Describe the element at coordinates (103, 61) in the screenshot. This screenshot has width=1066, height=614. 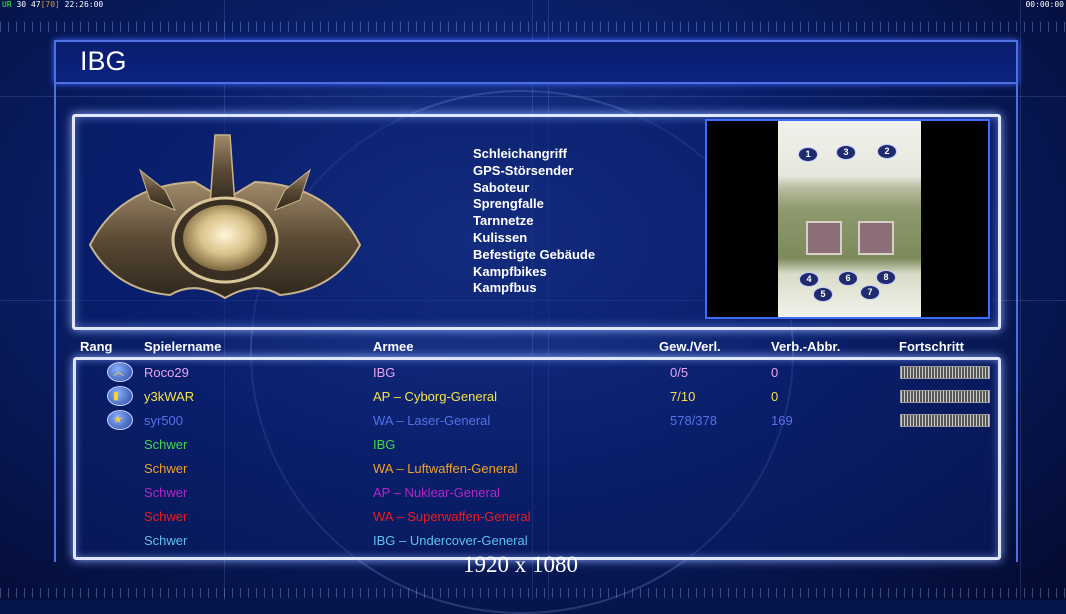
I see `page-title: IBG` at that location.